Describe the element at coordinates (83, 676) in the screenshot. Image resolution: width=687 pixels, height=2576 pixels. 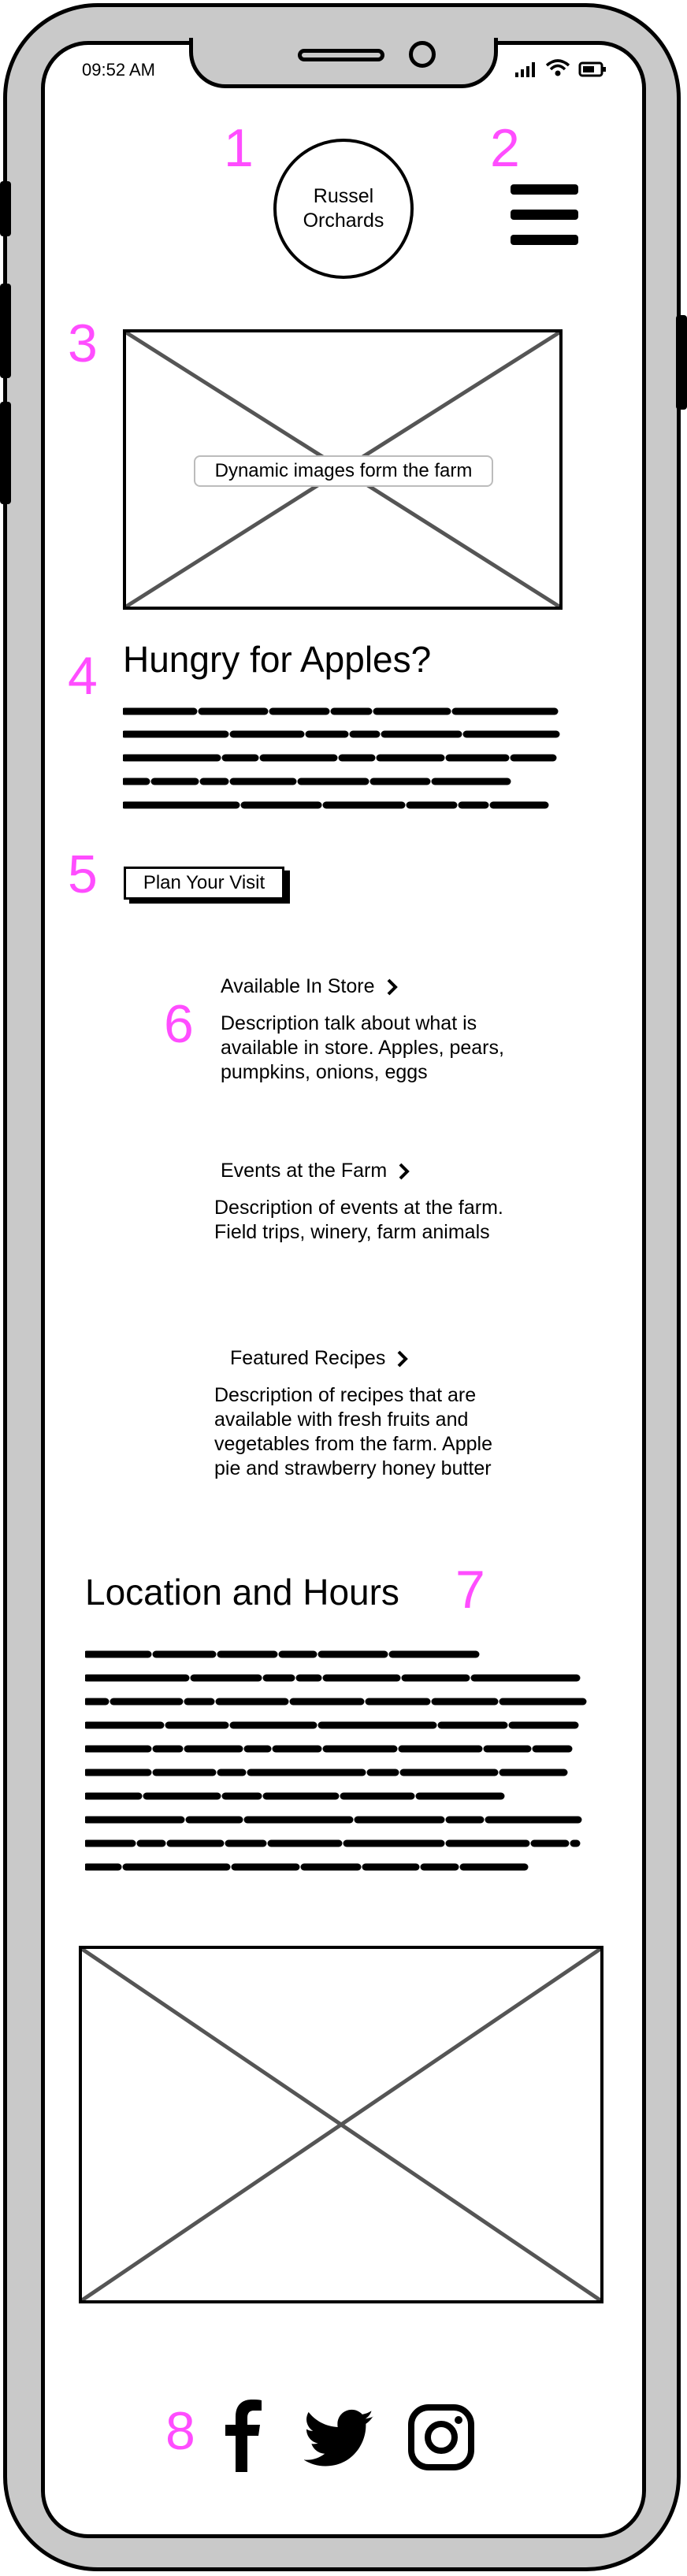
I see `annotation-4: 4` at that location.